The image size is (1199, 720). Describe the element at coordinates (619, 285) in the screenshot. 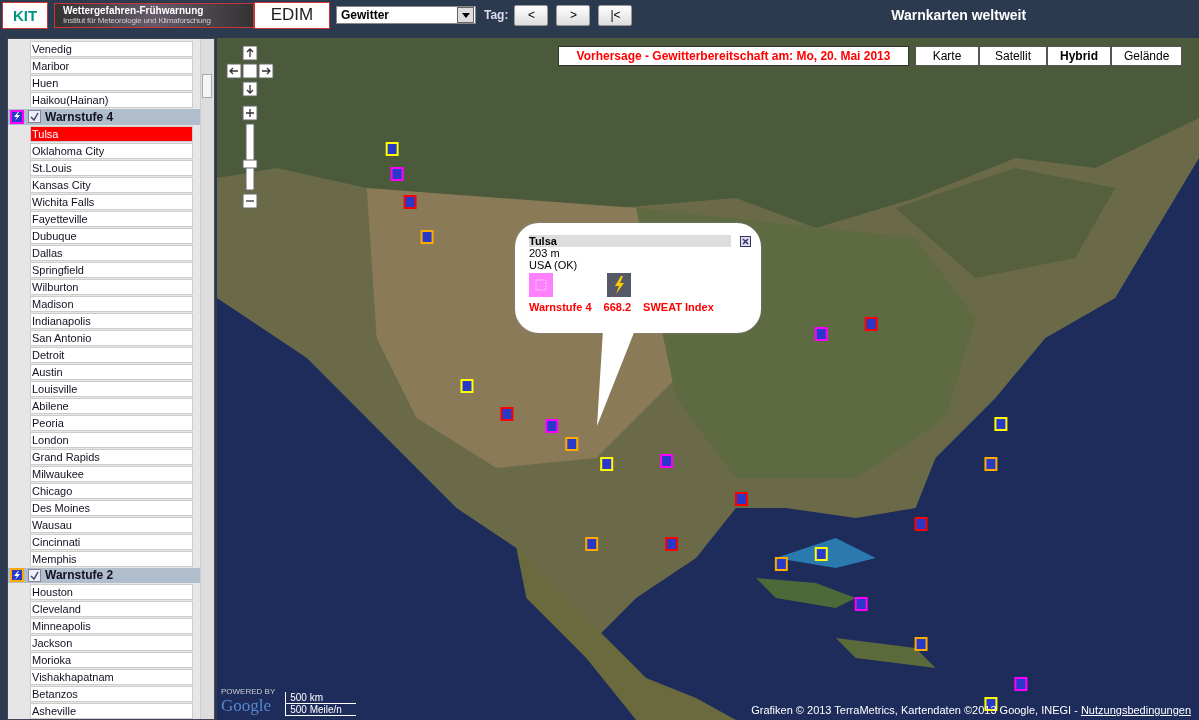

I see `storm-icon` at that location.